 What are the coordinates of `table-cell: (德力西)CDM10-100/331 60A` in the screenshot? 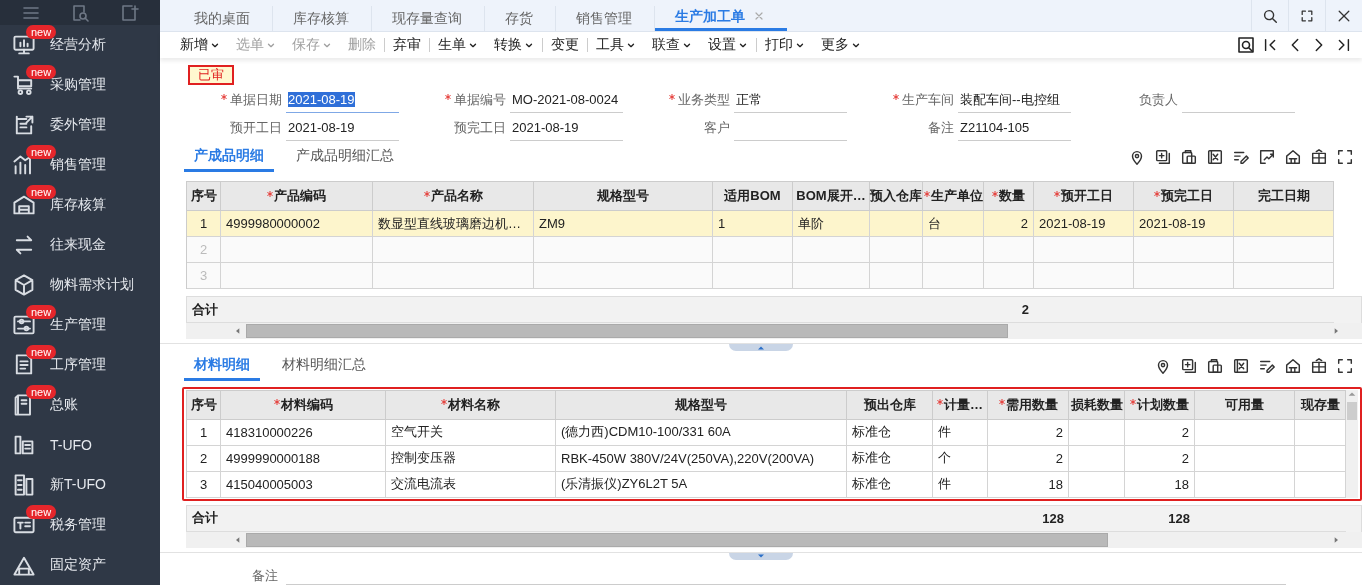 It's located at (701, 432).